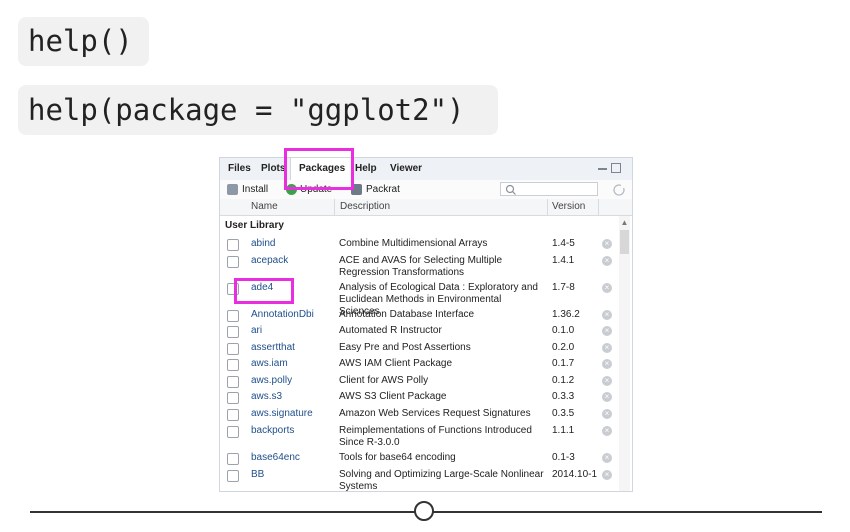 The image size is (850, 532). I want to click on packages-toolbar: Install Update Packrat, so click(426, 190).